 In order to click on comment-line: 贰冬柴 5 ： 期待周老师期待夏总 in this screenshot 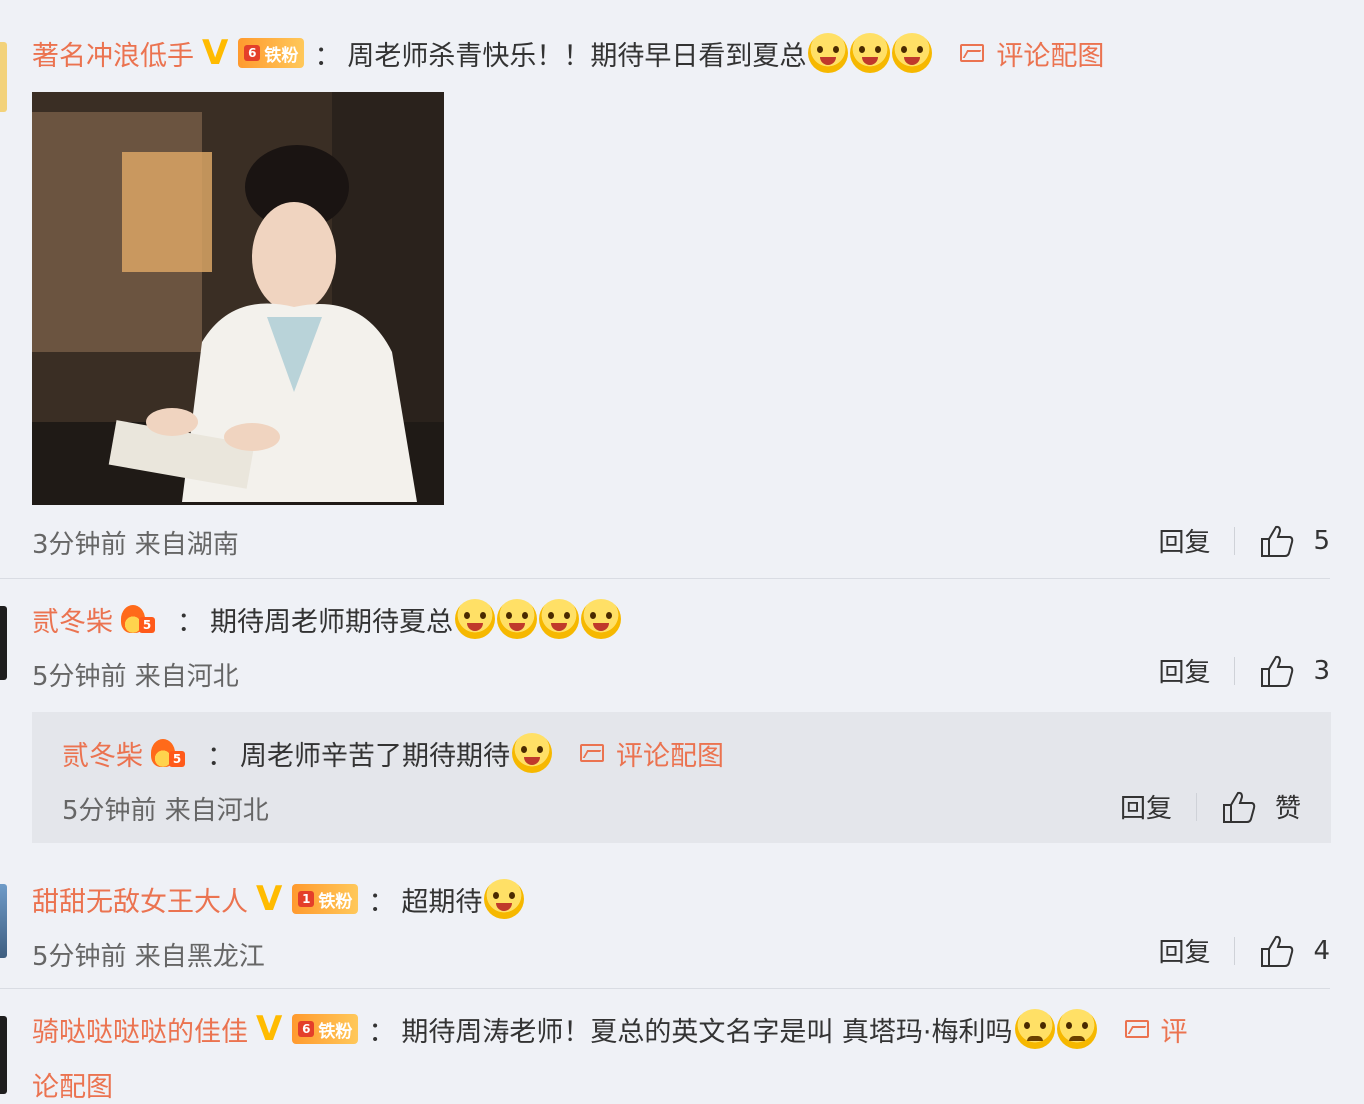, I will do `click(326, 619)`.